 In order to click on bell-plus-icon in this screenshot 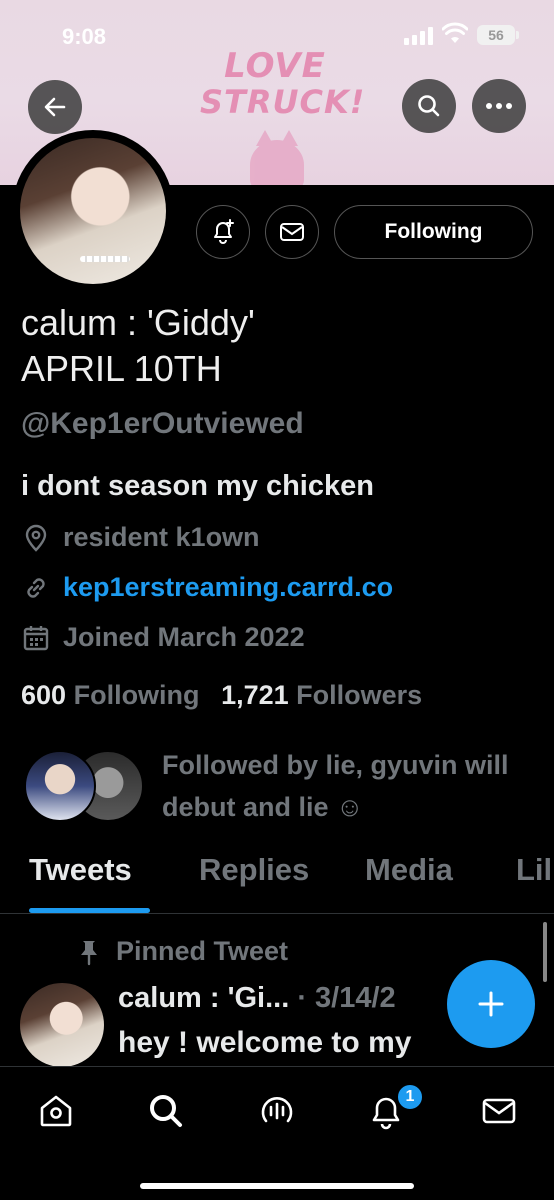, I will do `click(224, 231)`.